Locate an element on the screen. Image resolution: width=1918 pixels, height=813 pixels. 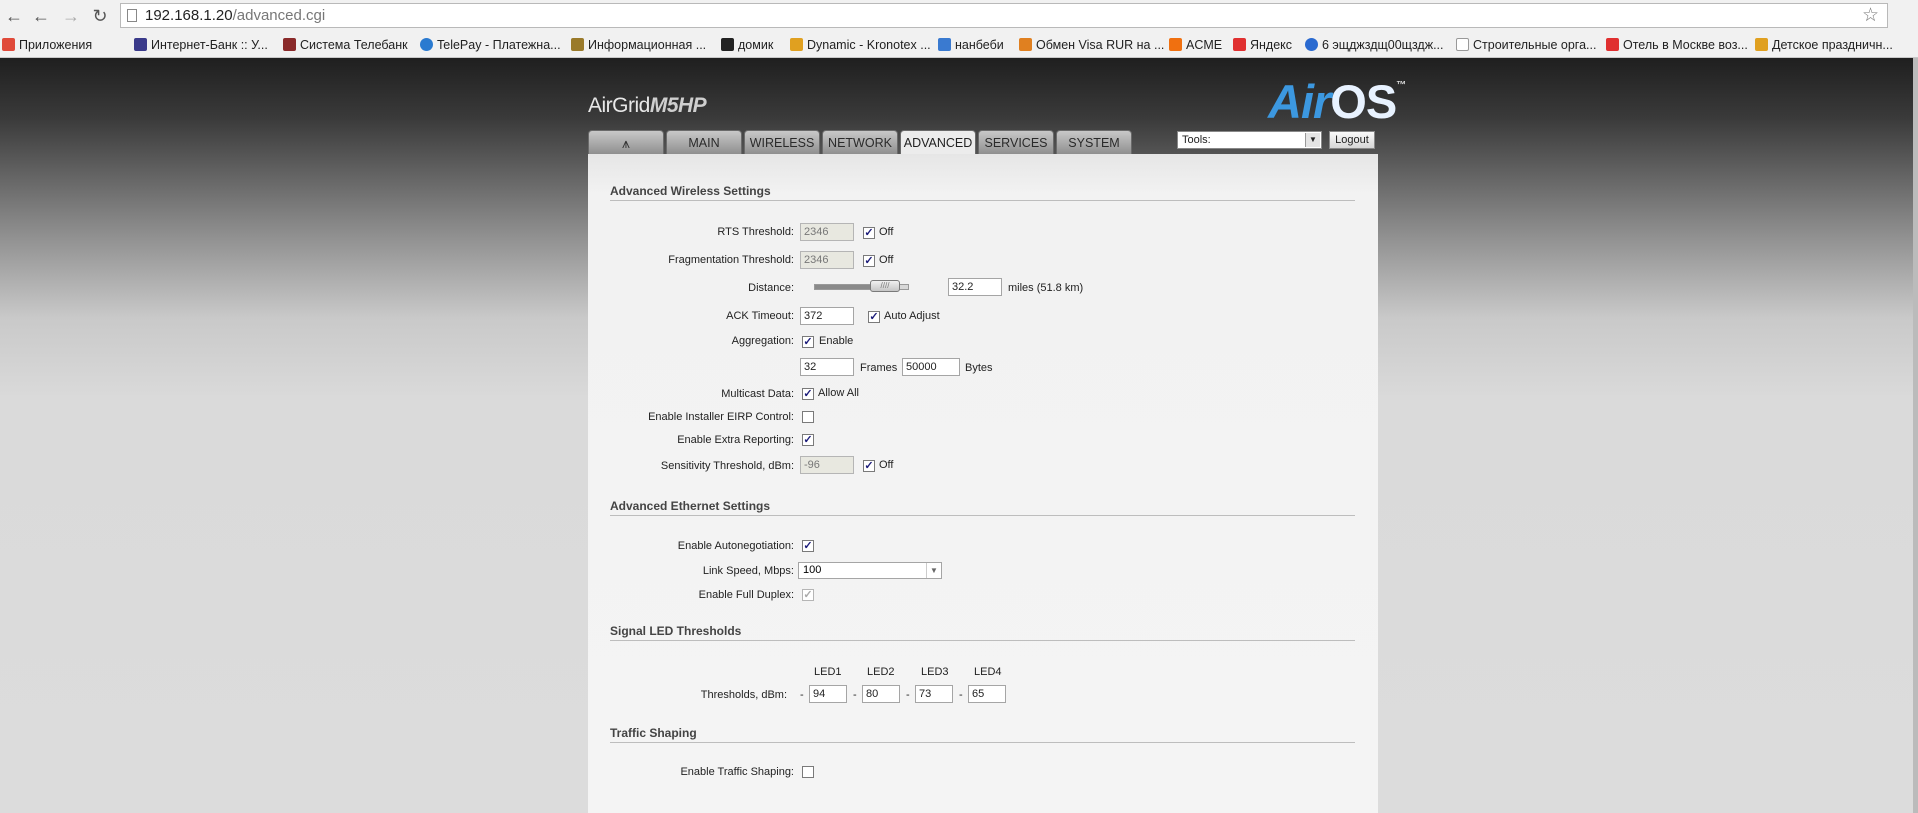
eirp-control-checkbox is located at coordinates (808, 417).